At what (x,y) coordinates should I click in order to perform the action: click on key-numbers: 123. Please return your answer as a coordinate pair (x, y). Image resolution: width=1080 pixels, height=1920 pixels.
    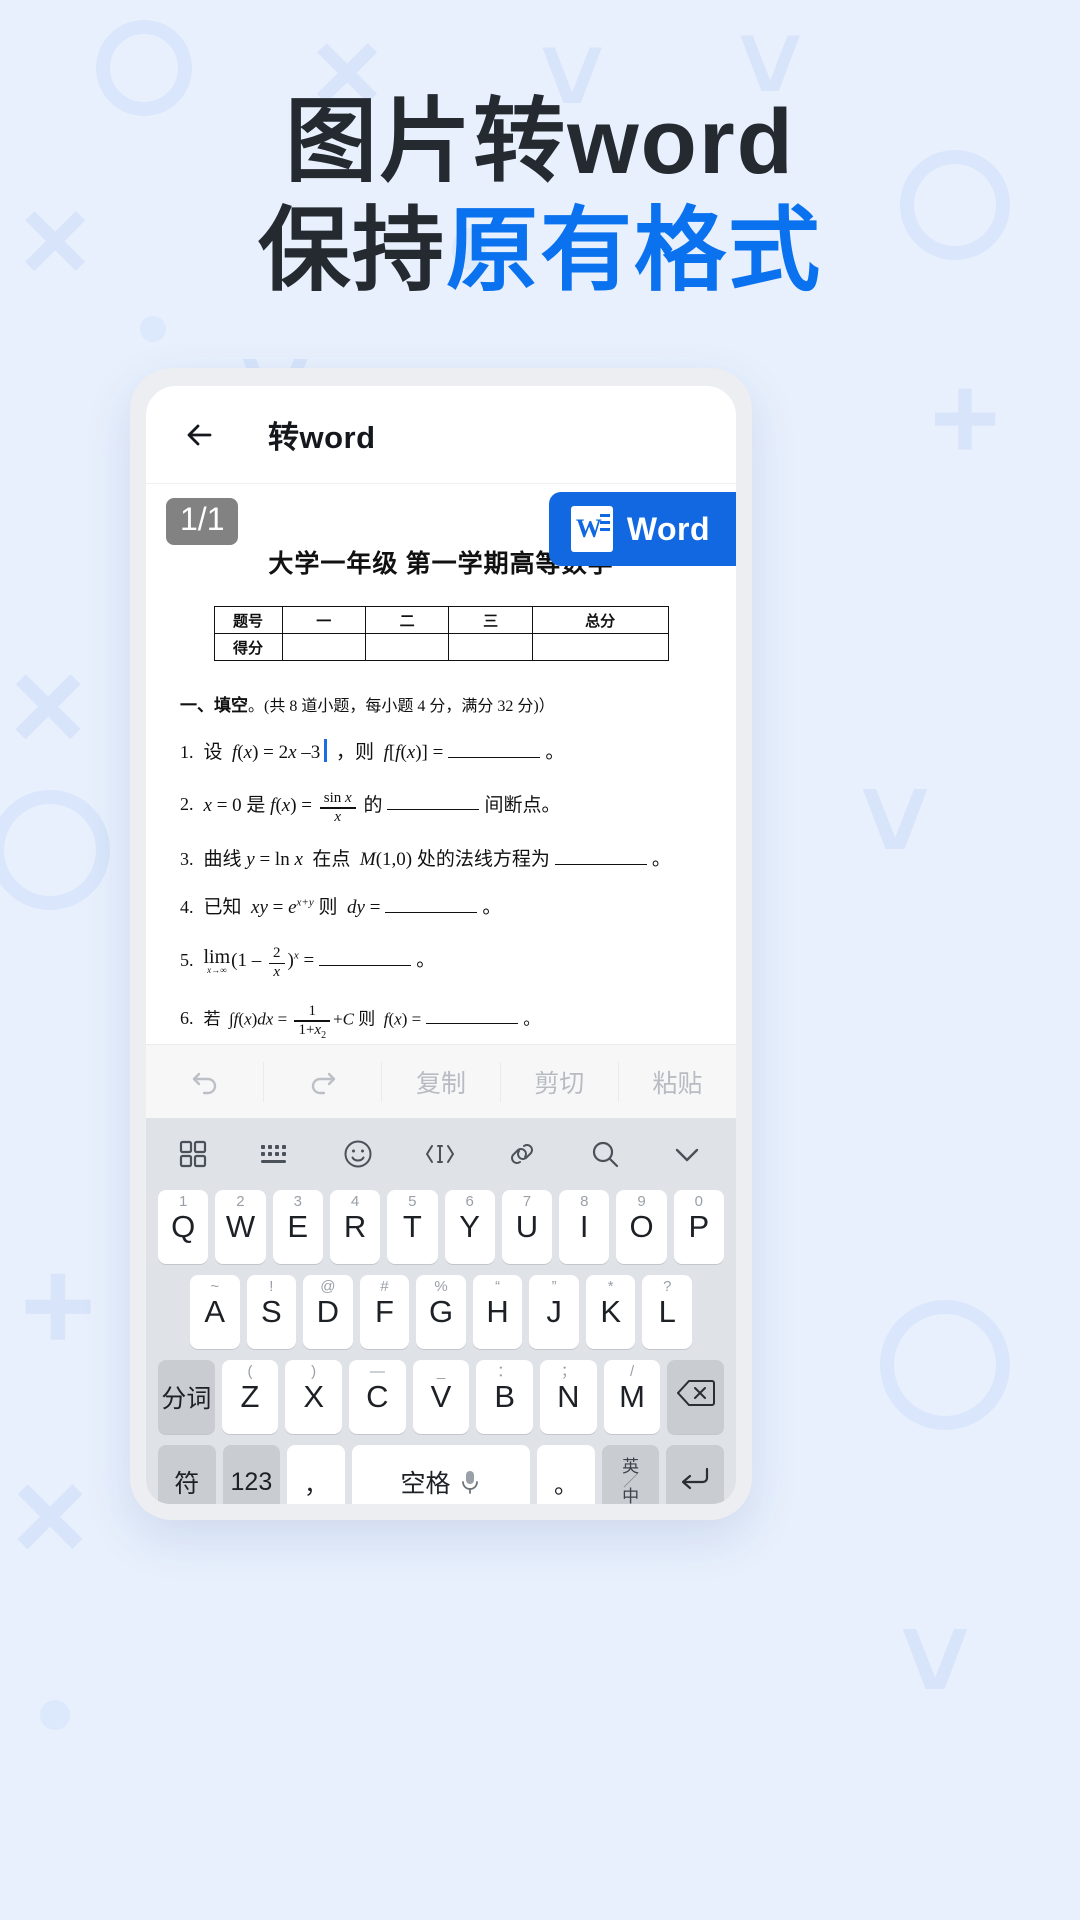
    Looking at the image, I should click on (251, 1474).